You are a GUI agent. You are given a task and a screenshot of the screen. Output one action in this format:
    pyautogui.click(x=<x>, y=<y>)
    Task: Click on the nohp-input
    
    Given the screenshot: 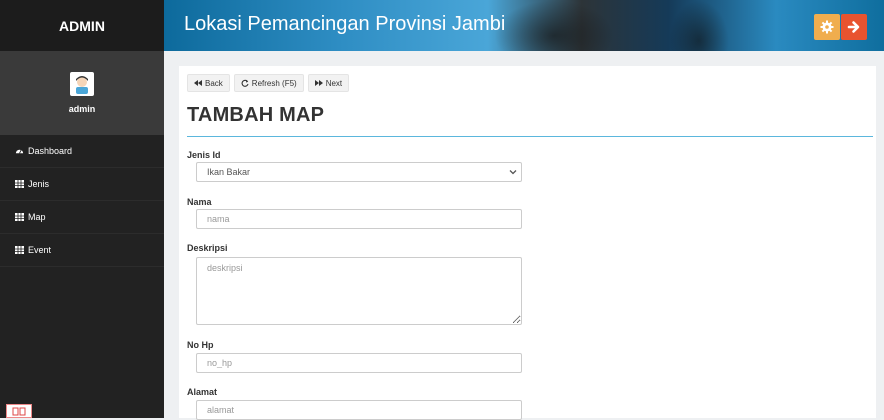 What is the action you would take?
    pyautogui.click(x=359, y=363)
    